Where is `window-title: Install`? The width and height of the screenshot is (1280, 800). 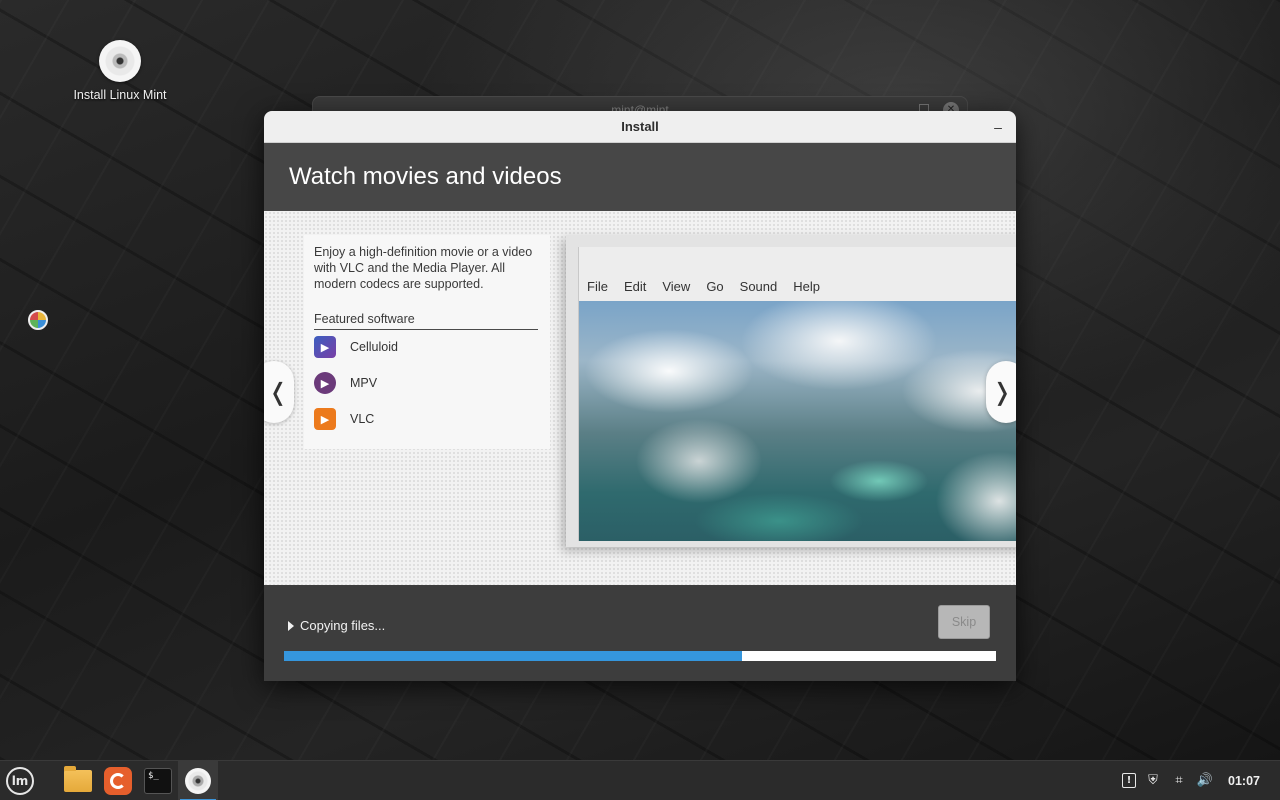
window-title: Install is located at coordinates (640, 126).